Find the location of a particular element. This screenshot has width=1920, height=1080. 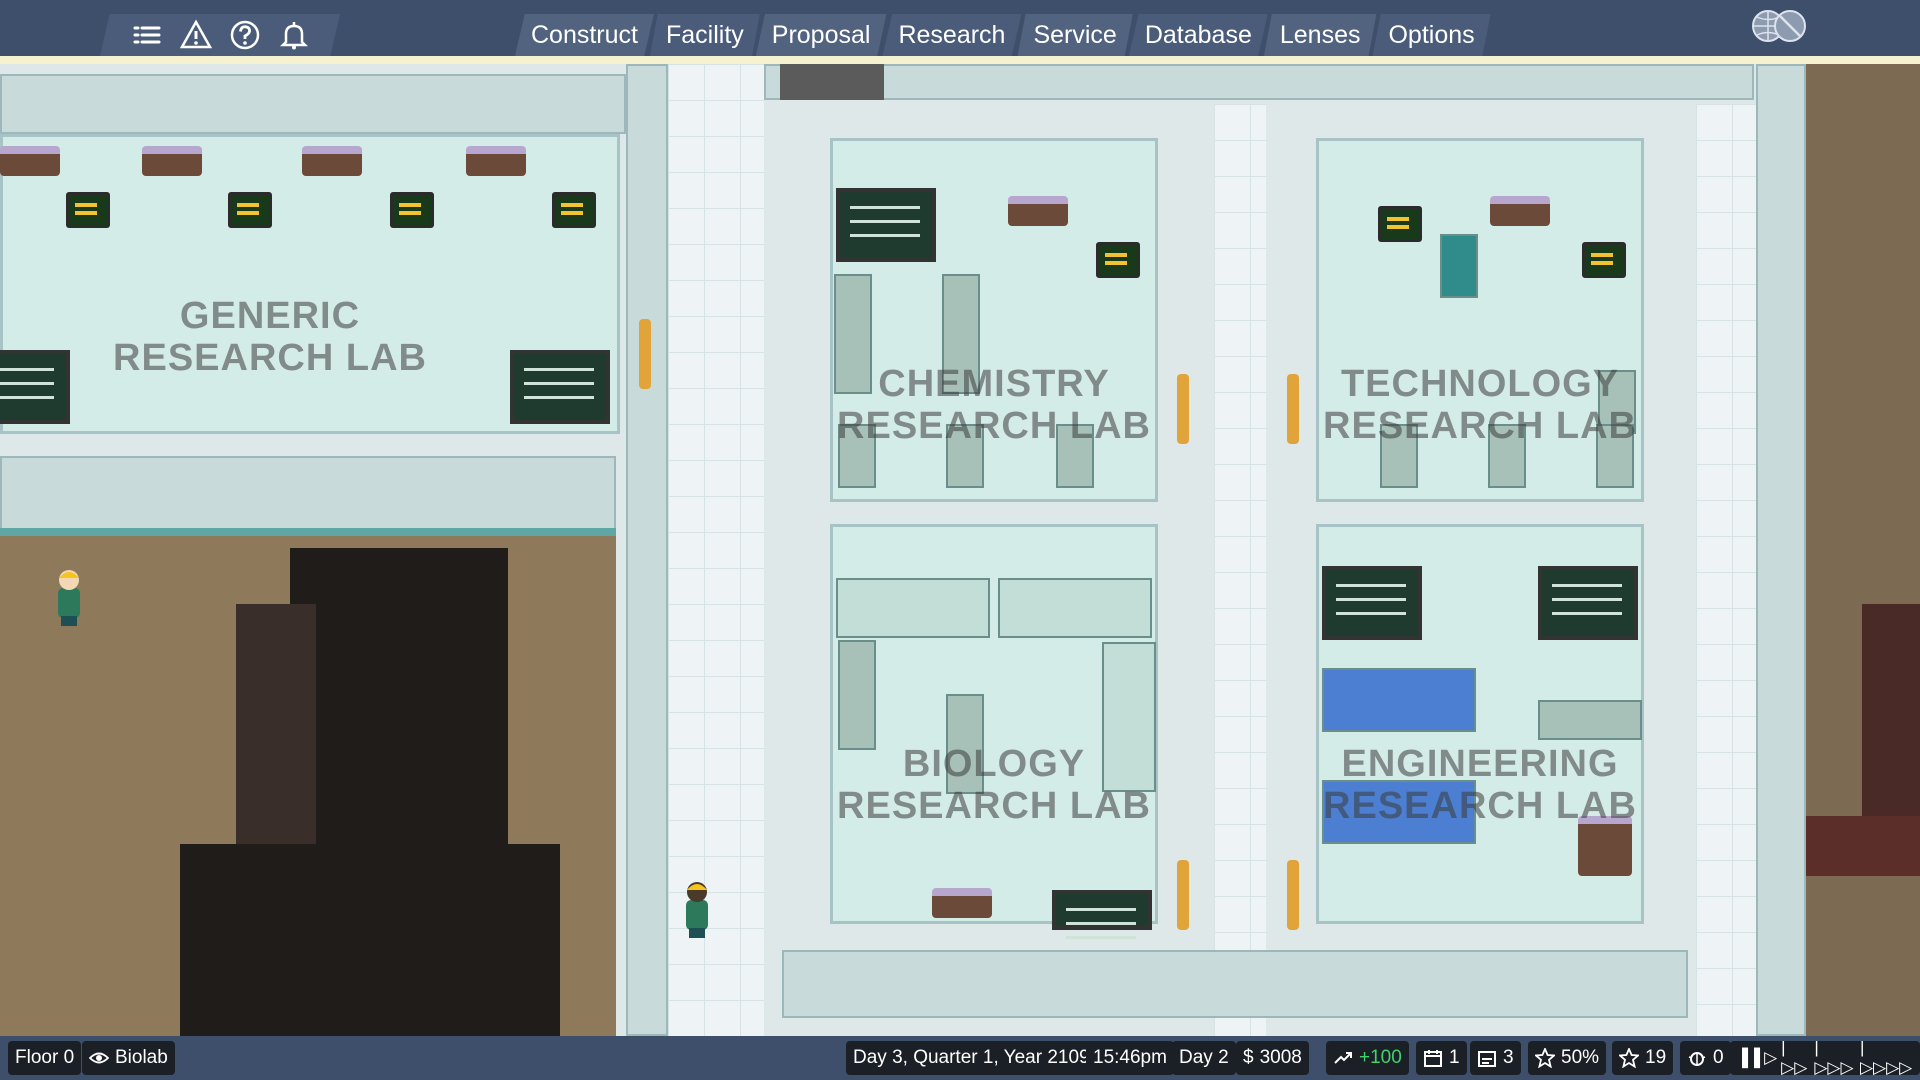

engineering-workstation is located at coordinates (1399, 700).